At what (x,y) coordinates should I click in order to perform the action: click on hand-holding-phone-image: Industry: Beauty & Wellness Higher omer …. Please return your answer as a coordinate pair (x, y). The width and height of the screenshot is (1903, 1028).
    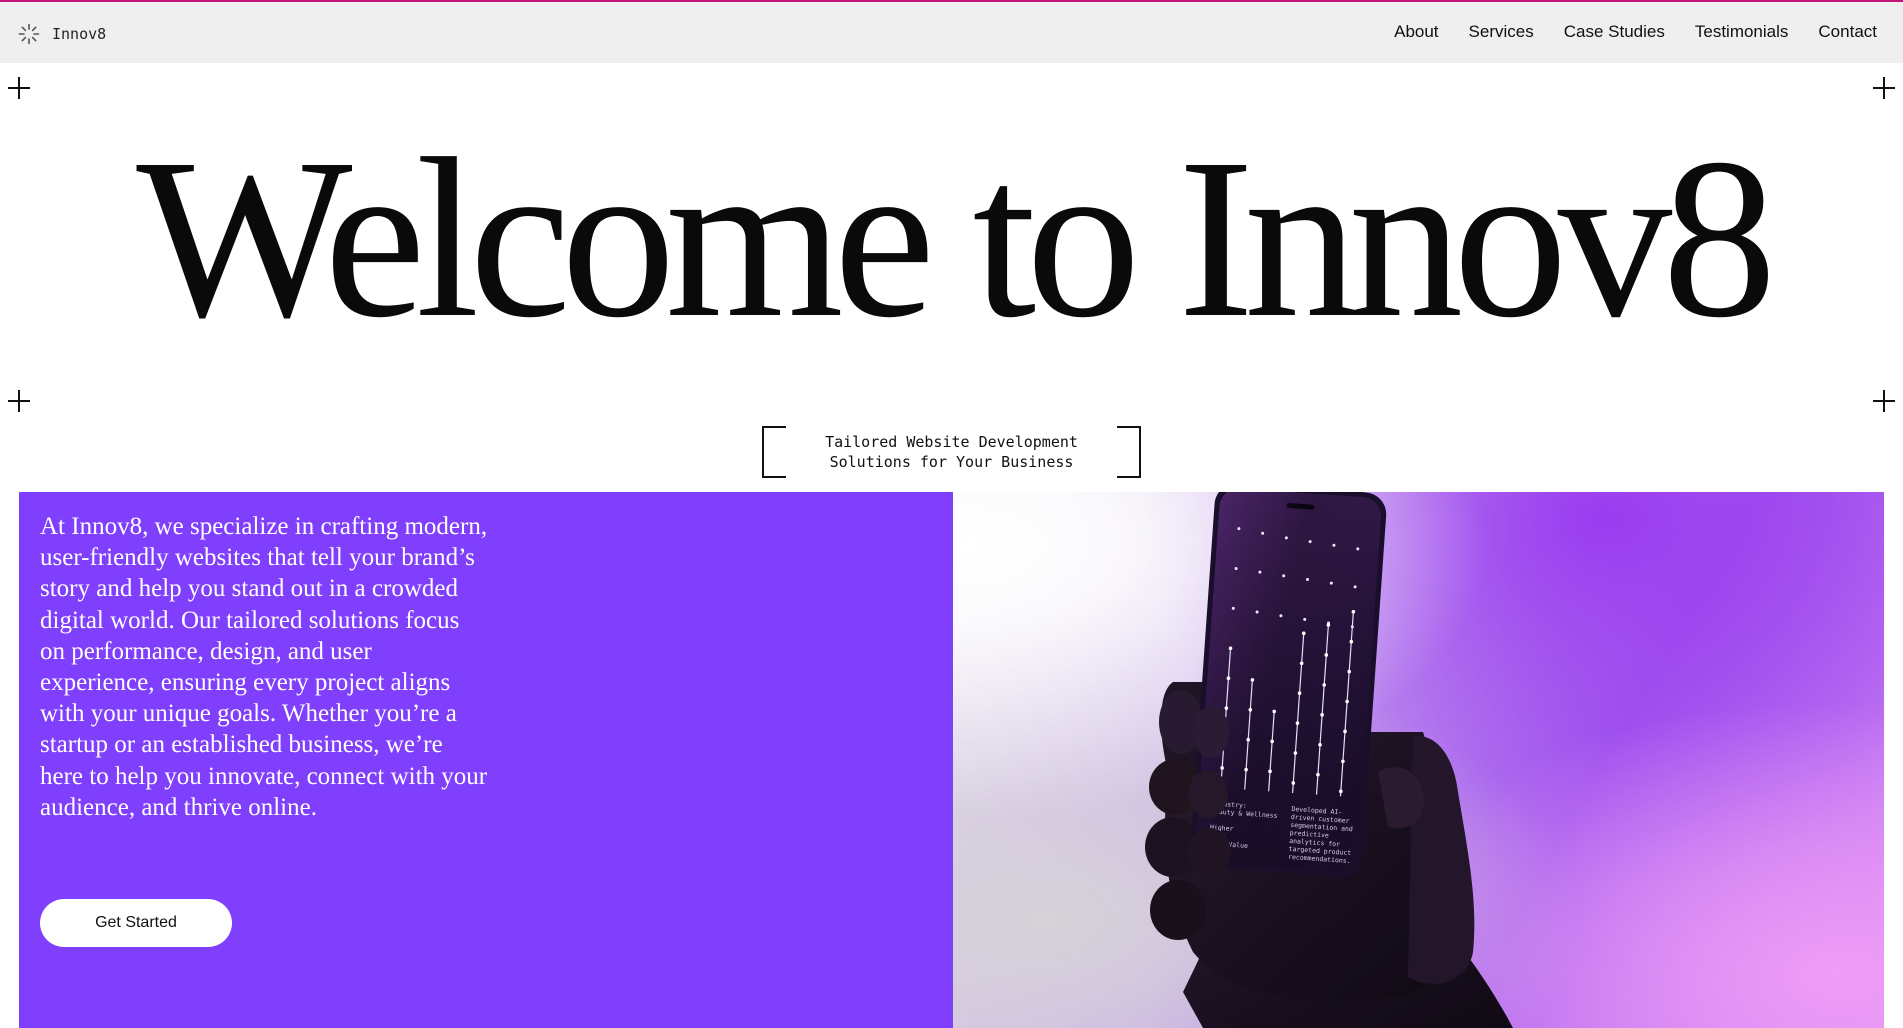
    Looking at the image, I should click on (1329, 760).